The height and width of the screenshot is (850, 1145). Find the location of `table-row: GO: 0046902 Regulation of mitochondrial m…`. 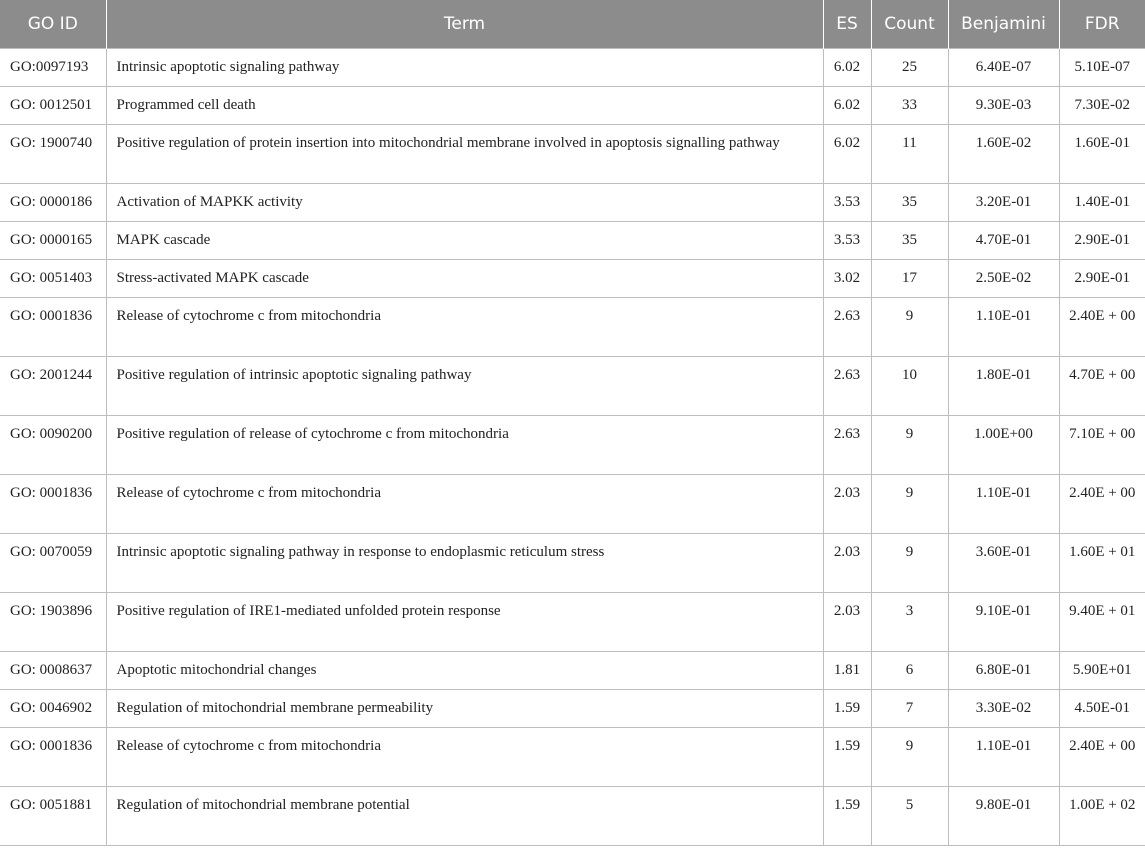

table-row: GO: 0046902 Regulation of mitochondrial m… is located at coordinates (572, 708).